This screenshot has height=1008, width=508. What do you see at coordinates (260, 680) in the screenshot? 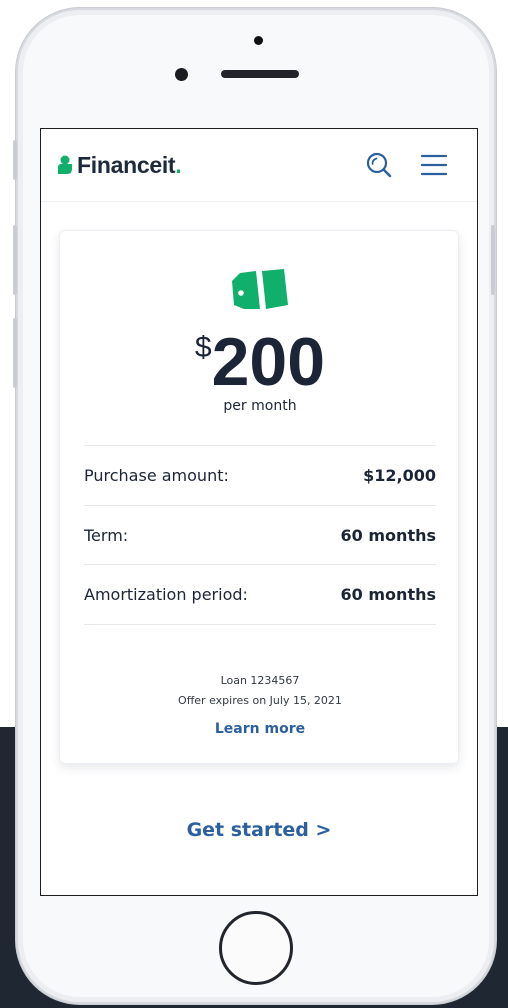
I see `loan-number: Loan 1234567` at bounding box center [260, 680].